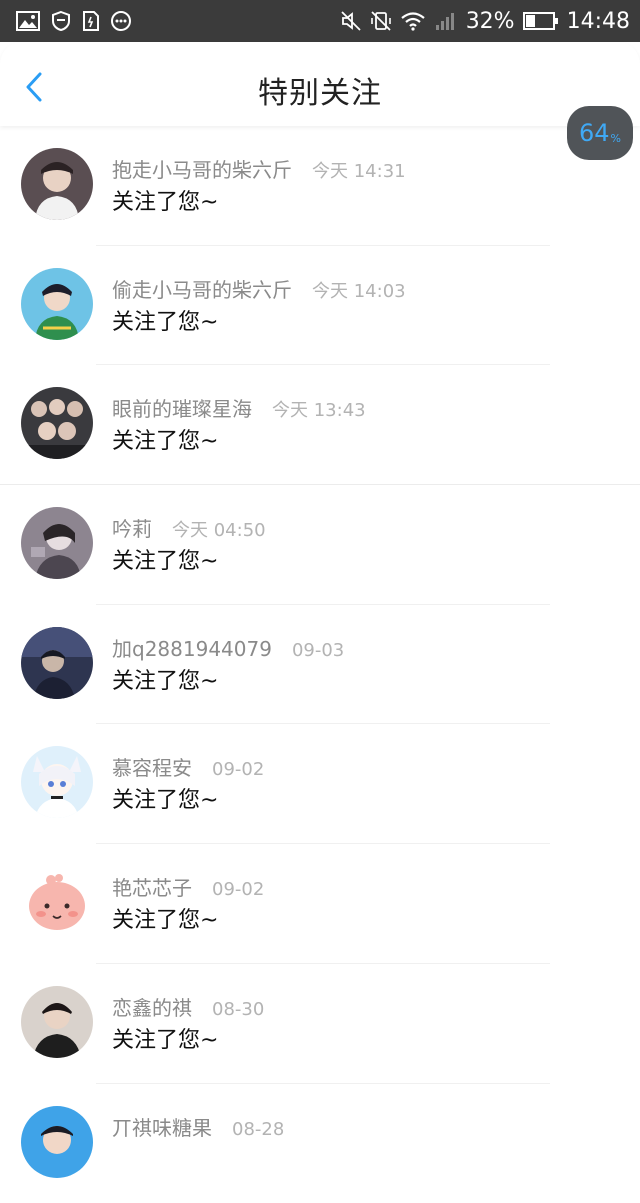 Image resolution: width=640 pixels, height=1203 pixels. Describe the element at coordinates (202, 168) in the screenshot. I see `user-name: 抱走小马哥的柴六斤` at that location.